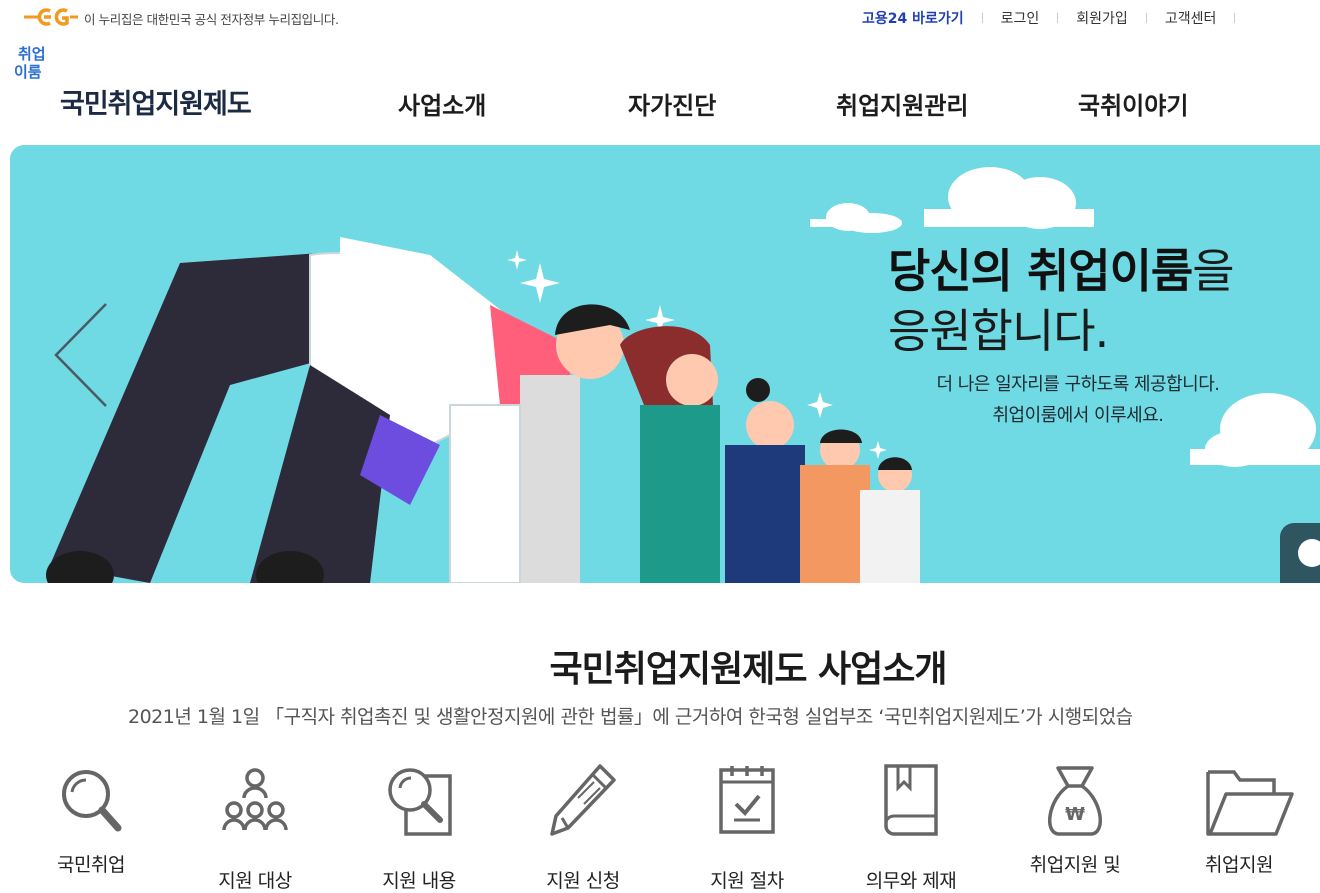 The height and width of the screenshot is (893, 1320). What do you see at coordinates (420, 802) in the screenshot?
I see `search-document-icon` at bounding box center [420, 802].